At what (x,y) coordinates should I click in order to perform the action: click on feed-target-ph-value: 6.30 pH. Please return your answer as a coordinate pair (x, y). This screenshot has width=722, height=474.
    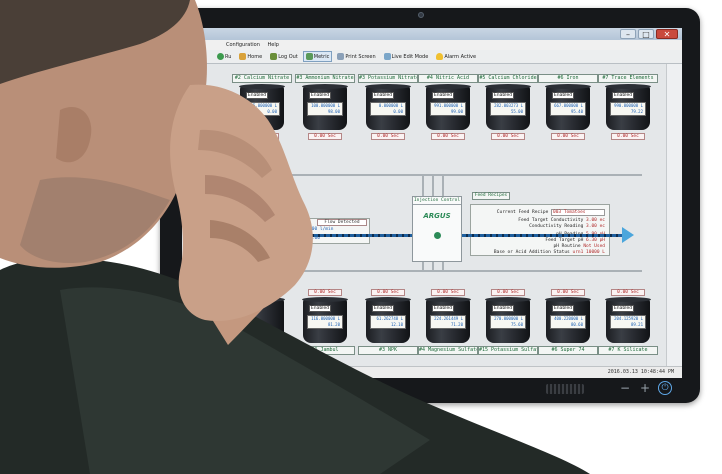
    Looking at the image, I should click on (595, 240).